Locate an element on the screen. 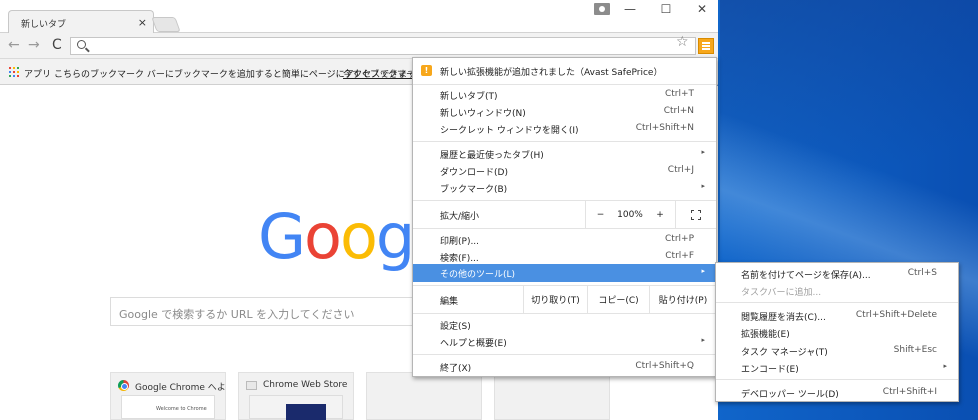 The image size is (978, 420). menu-item-label: 終了(X) is located at coordinates (456, 369).